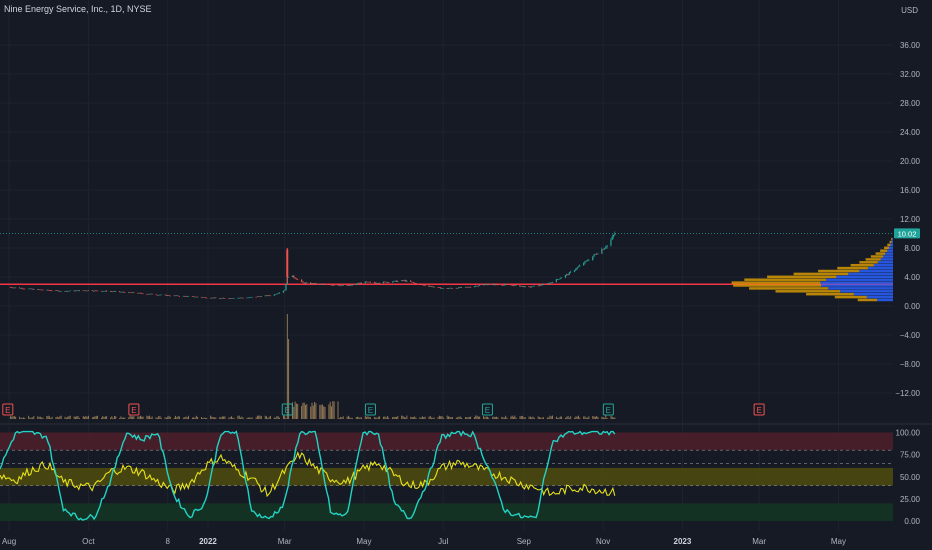 This screenshot has height=550, width=932. I want to click on oscillator-band-neutral, so click(446, 476).